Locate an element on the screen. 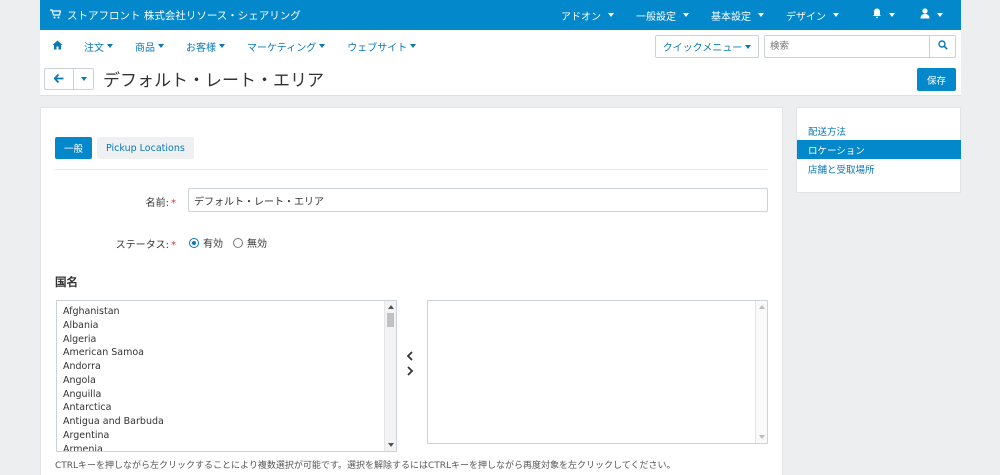 The height and width of the screenshot is (475, 1000). status-inactive-radio: 無効 is located at coordinates (250, 242).